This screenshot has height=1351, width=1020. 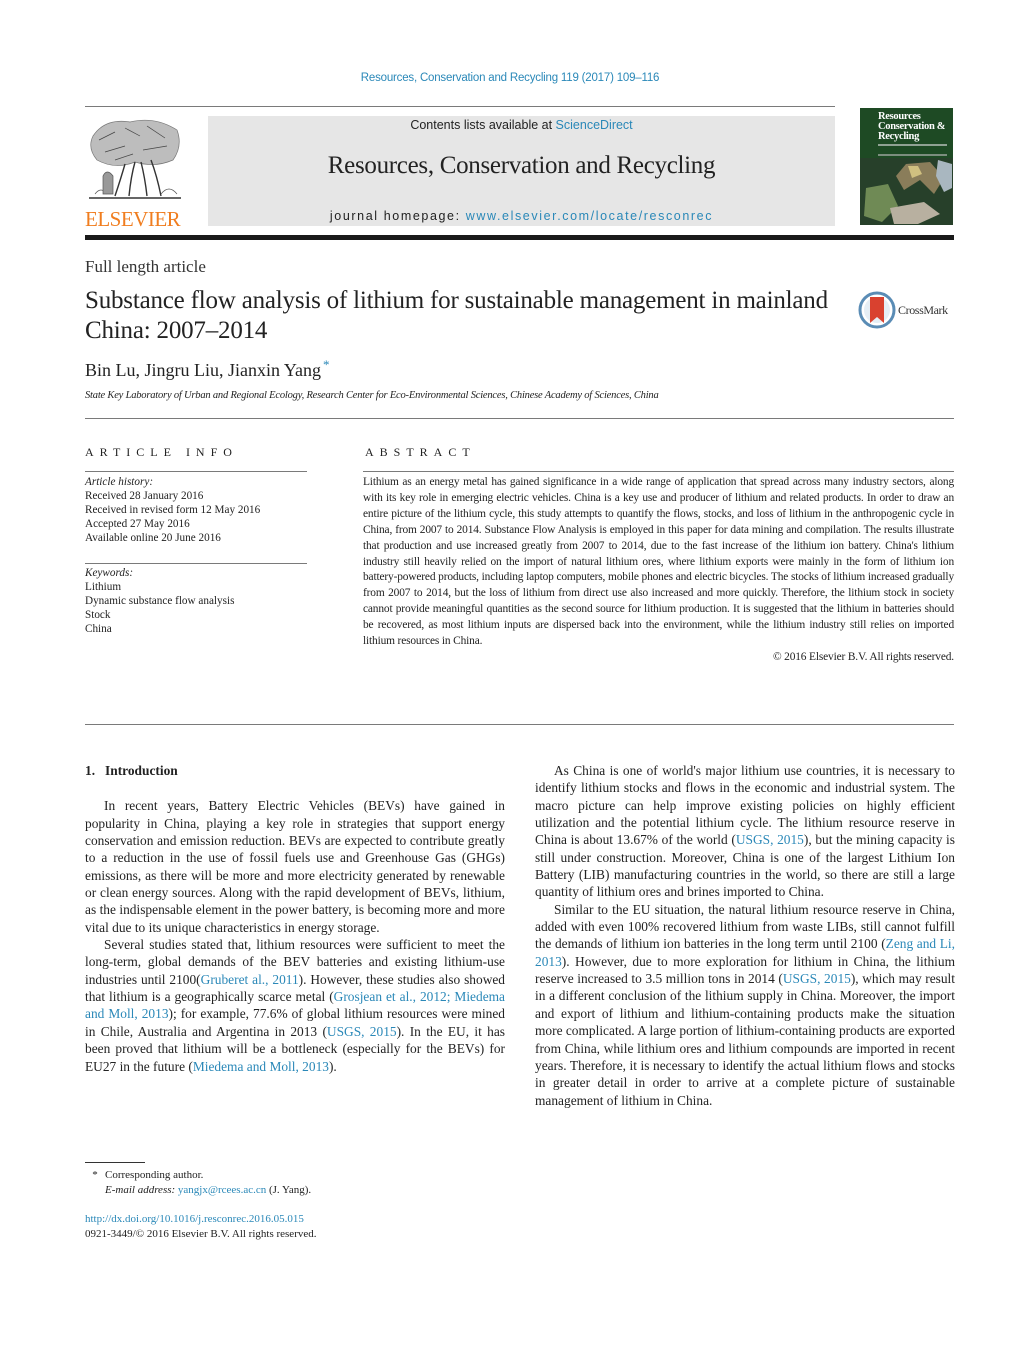 What do you see at coordinates (483, 125) in the screenshot?
I see `contents-prefix: Contents lists available at` at bounding box center [483, 125].